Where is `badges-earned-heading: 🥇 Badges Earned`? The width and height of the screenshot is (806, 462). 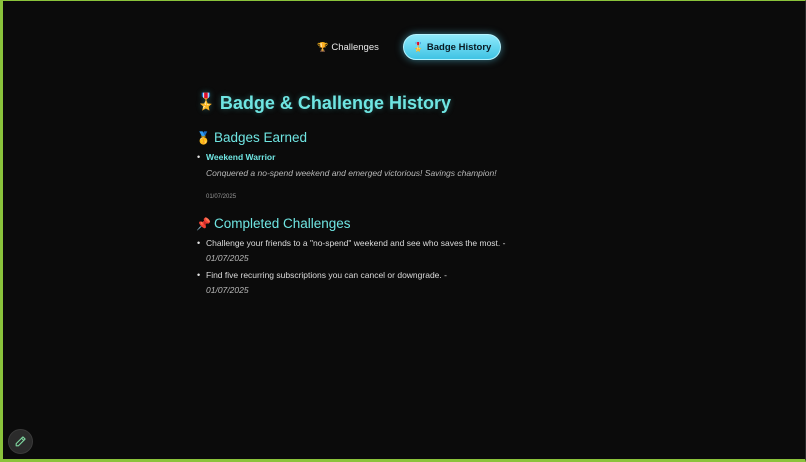 badges-earned-heading: 🥇 Badges Earned is located at coordinates (251, 138).